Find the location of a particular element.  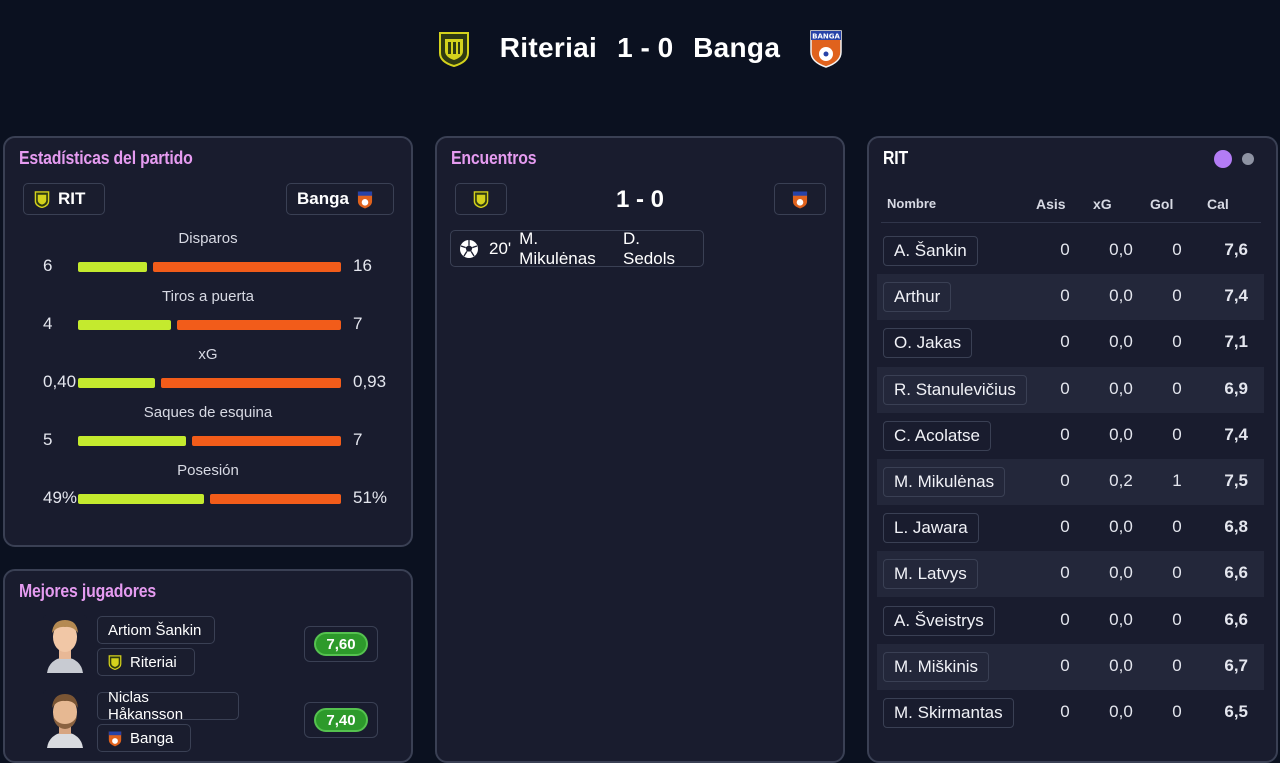

table-row: R. Stanulevičius 0 0,0 0 6,9 is located at coordinates (1070, 389).